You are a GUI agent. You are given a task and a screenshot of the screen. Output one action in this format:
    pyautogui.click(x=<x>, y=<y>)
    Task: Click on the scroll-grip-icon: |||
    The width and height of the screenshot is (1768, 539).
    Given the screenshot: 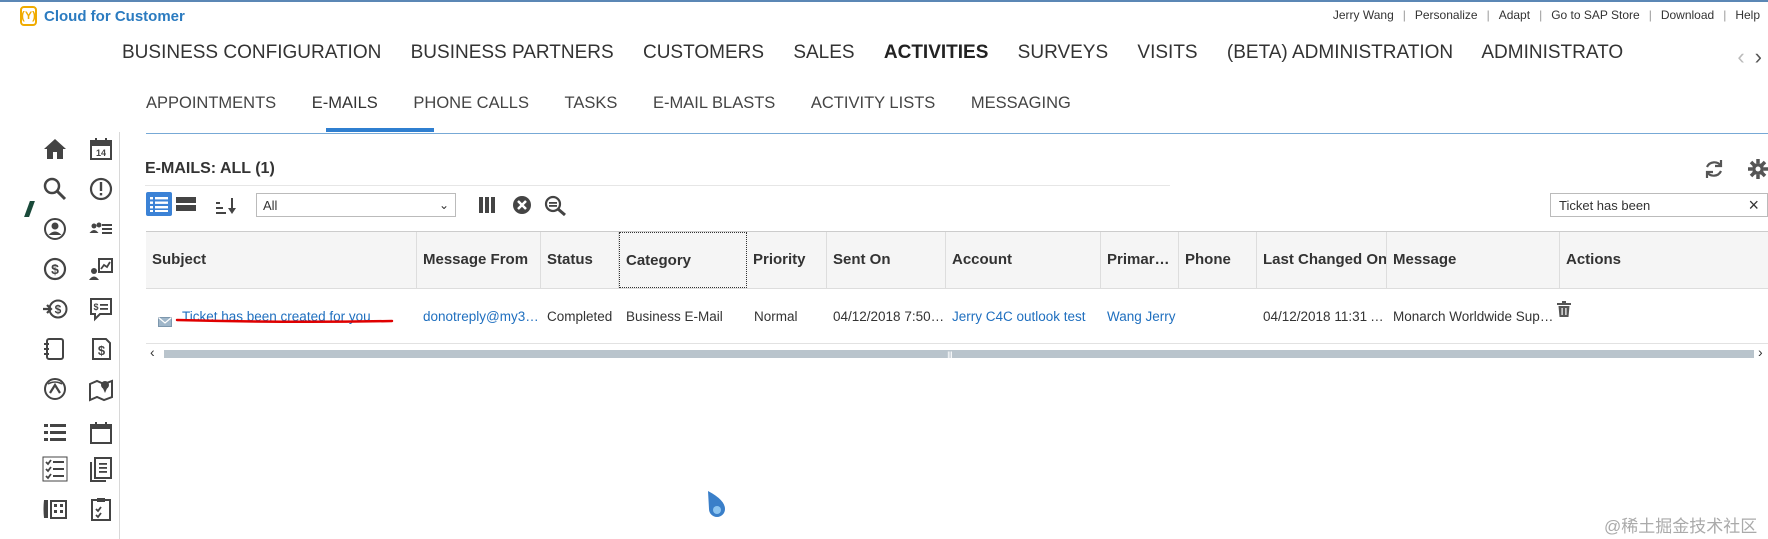 What is the action you would take?
    pyautogui.click(x=950, y=356)
    